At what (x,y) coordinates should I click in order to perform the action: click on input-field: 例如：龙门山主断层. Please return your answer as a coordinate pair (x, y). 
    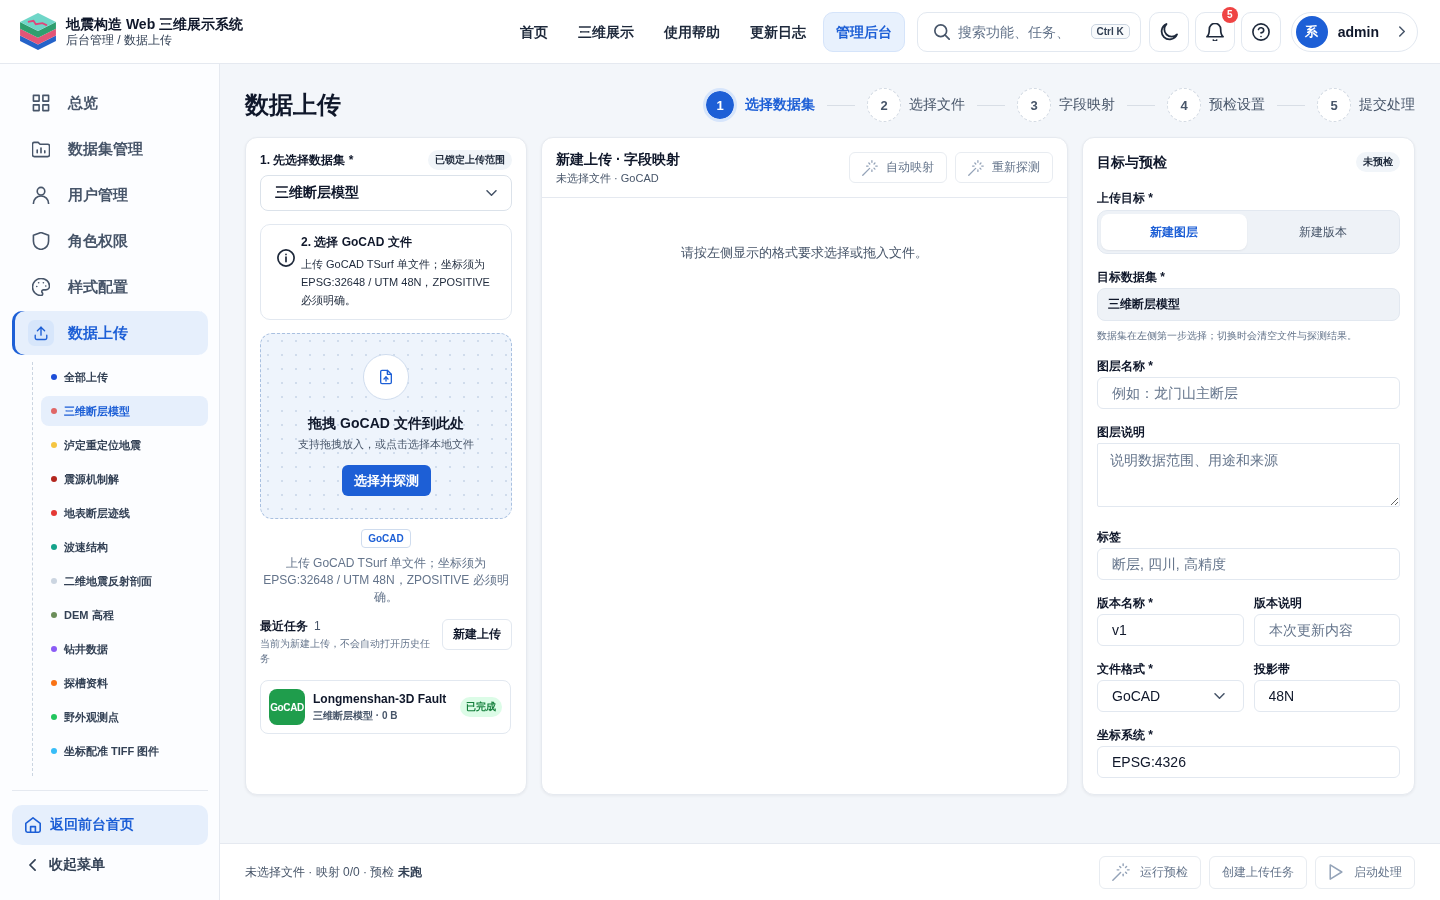
    Looking at the image, I should click on (1248, 393).